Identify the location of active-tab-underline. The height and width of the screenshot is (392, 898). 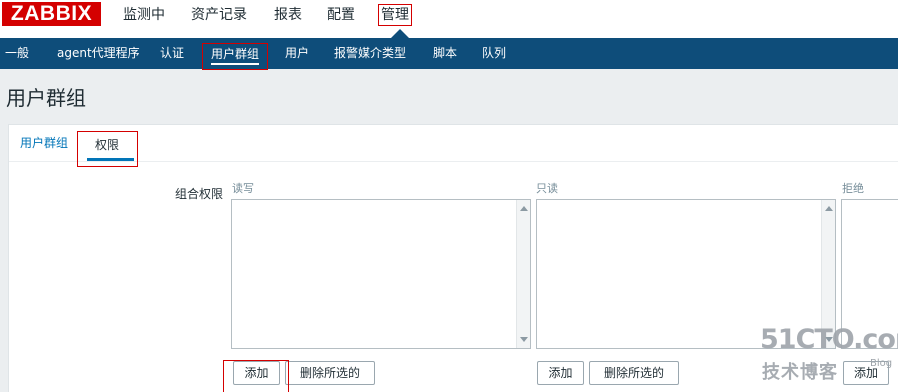
(110, 159).